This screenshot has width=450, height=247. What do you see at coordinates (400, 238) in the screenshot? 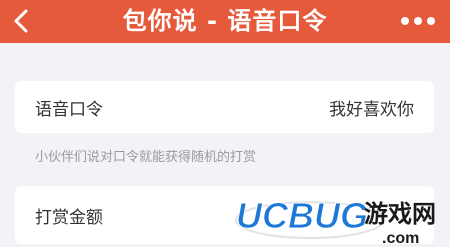
I see `watermark-domain: .com` at bounding box center [400, 238].